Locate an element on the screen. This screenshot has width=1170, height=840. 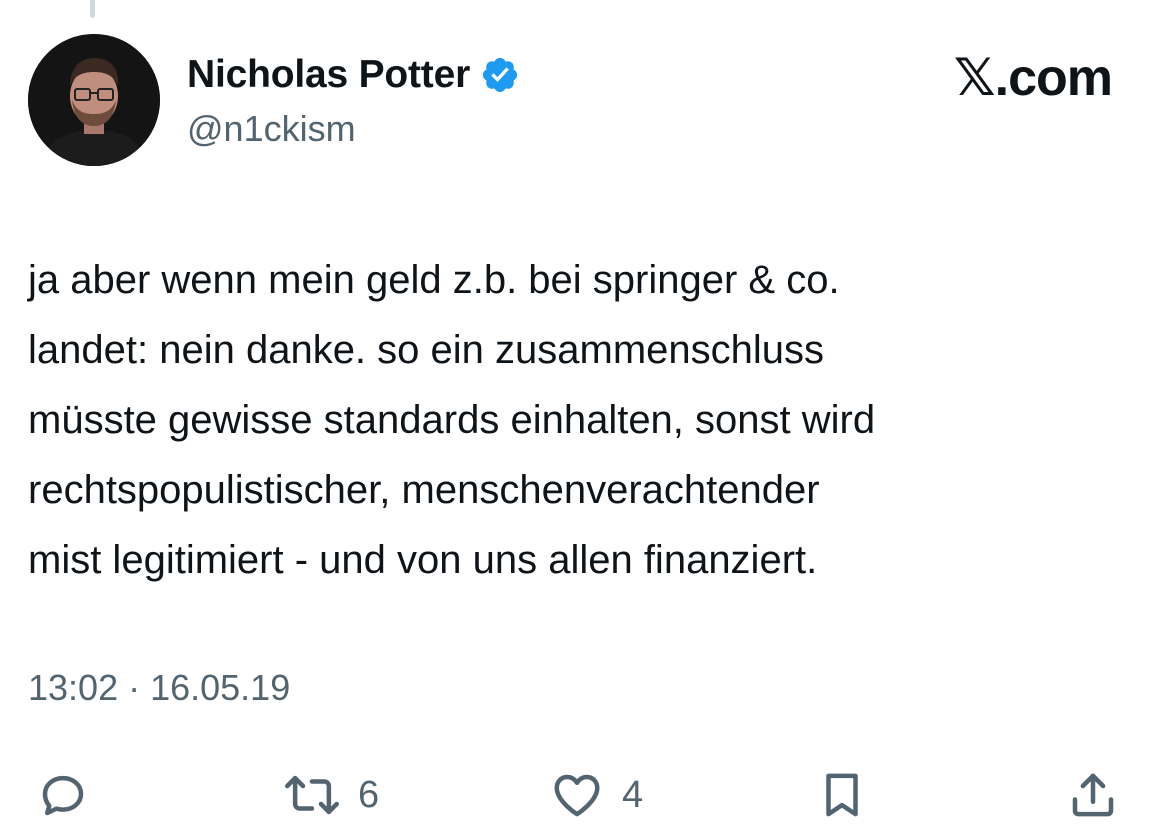
reply-button is located at coordinates (63, 795).